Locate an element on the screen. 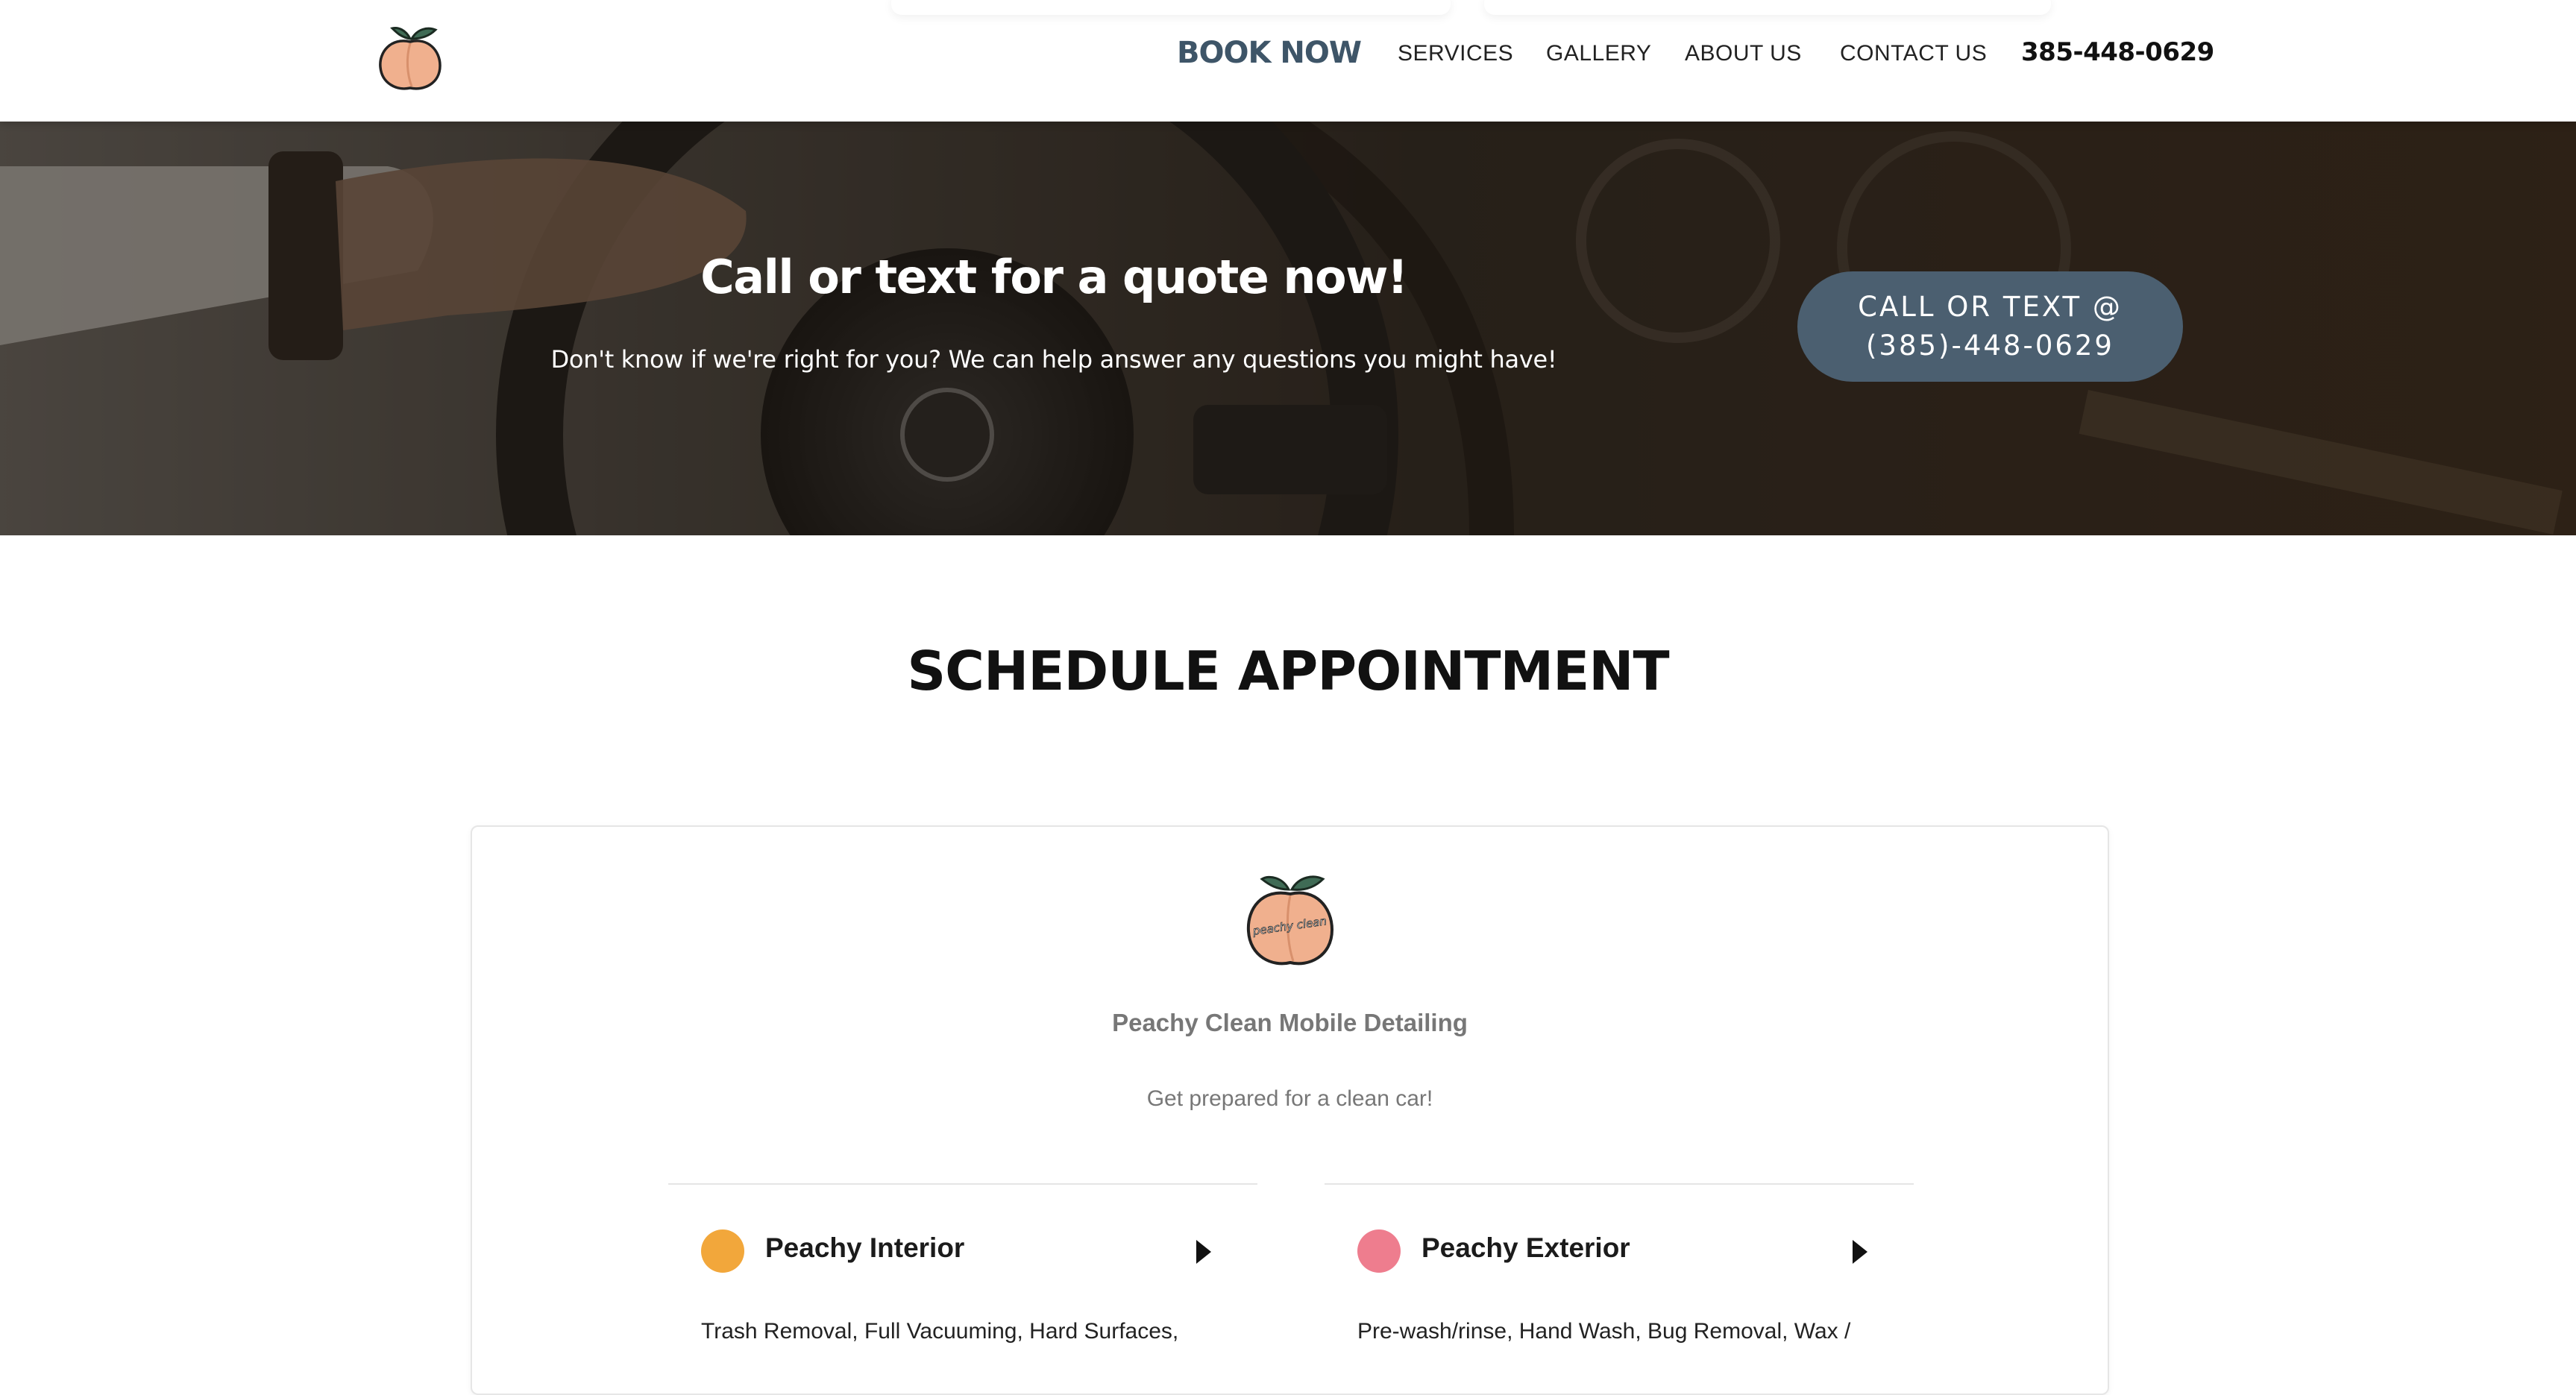  nav-services: SERVICES is located at coordinates (1456, 53).